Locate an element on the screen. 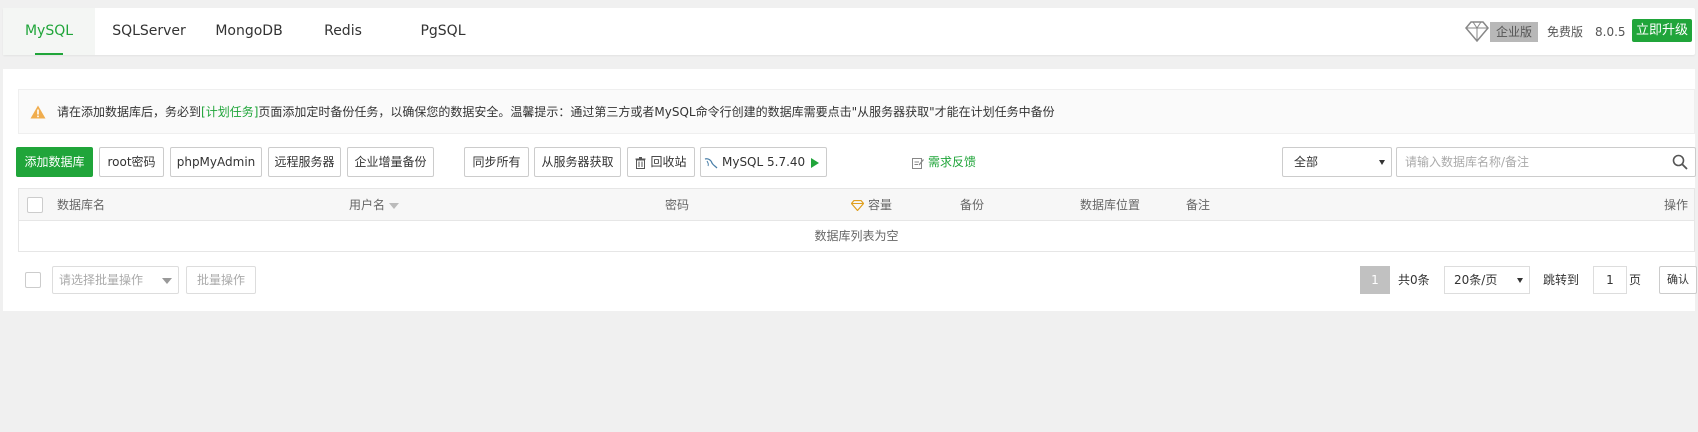  database-table: 数据库名 用户名 密码 容量 备份 数据库位置 备注 操作 数据库列表为空 is located at coordinates (856, 220).